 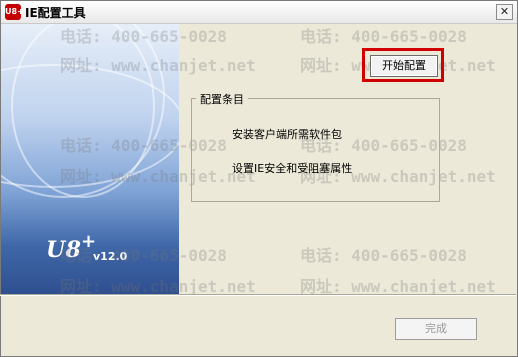 What do you see at coordinates (315, 150) in the screenshot?
I see `config-items-group` at bounding box center [315, 150].